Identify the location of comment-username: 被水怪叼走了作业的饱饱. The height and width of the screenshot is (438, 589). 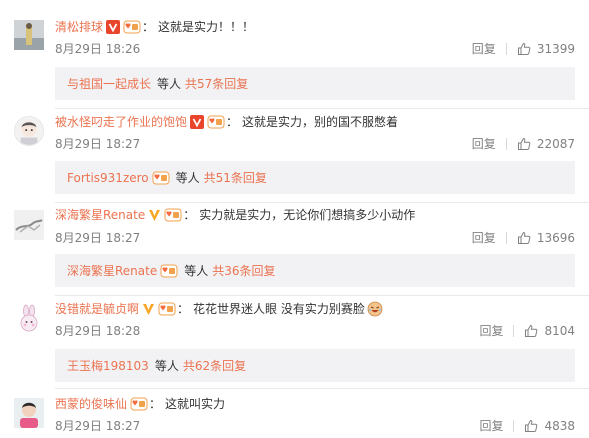
(121, 122).